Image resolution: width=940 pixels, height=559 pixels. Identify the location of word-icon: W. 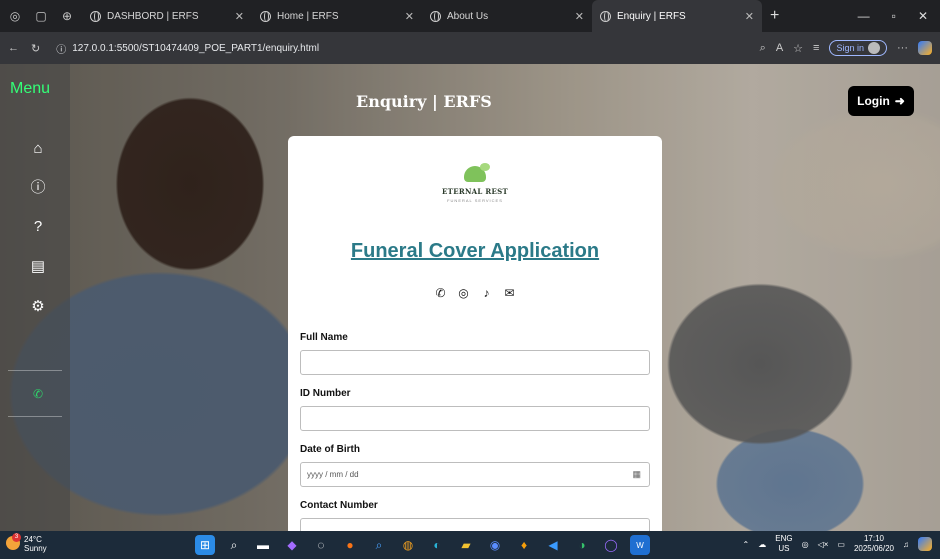
(640, 545).